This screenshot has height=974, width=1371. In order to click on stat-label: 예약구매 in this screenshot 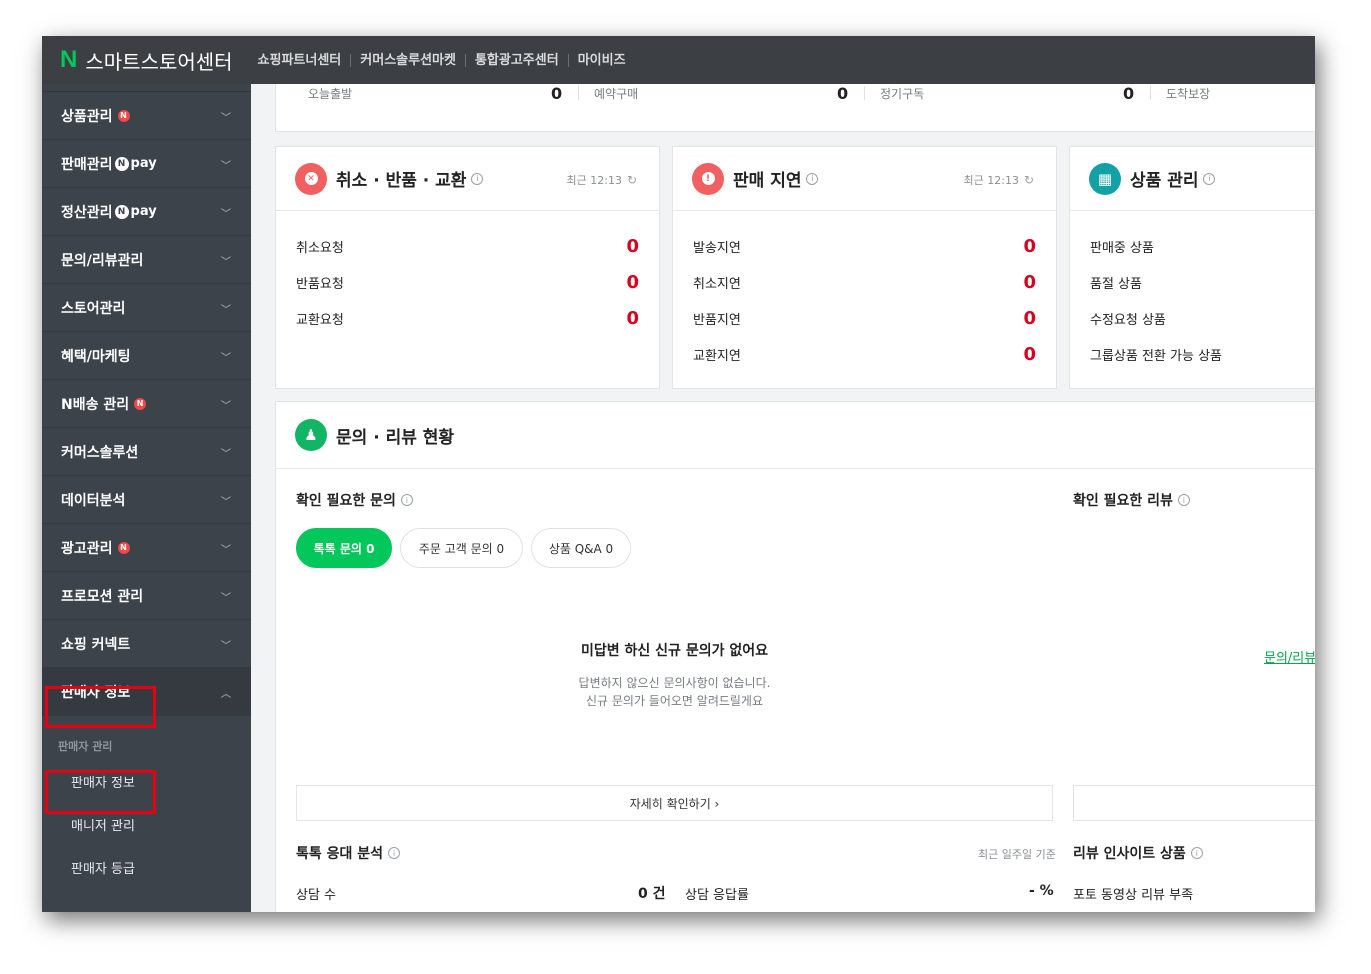, I will do `click(616, 93)`.